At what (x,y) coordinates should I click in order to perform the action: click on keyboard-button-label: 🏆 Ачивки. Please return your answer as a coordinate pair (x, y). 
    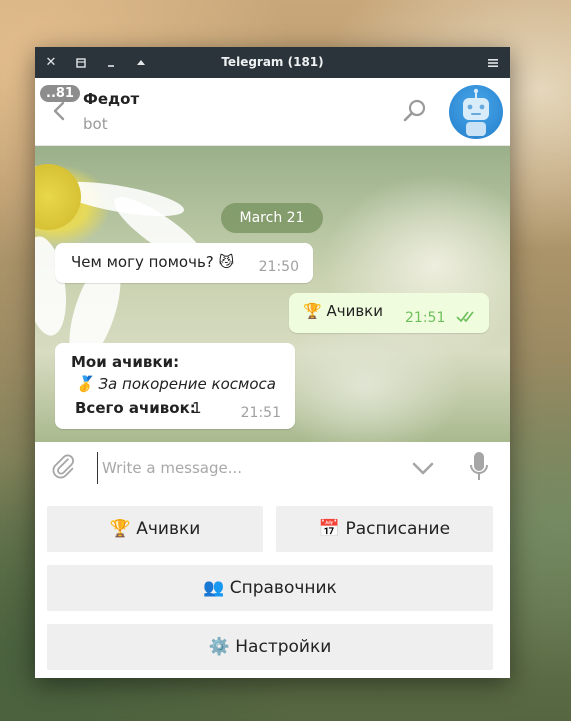
    Looking at the image, I should click on (155, 529).